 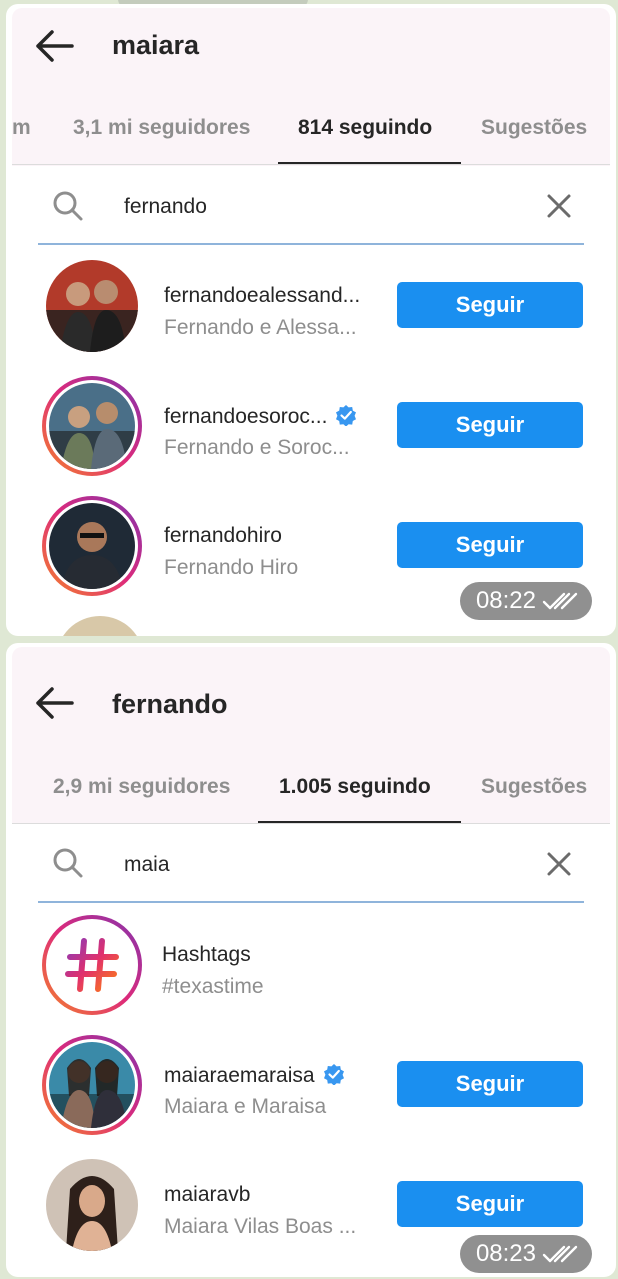 What do you see at coordinates (525, 601) in the screenshot?
I see `message-timestamp: 08:22` at bounding box center [525, 601].